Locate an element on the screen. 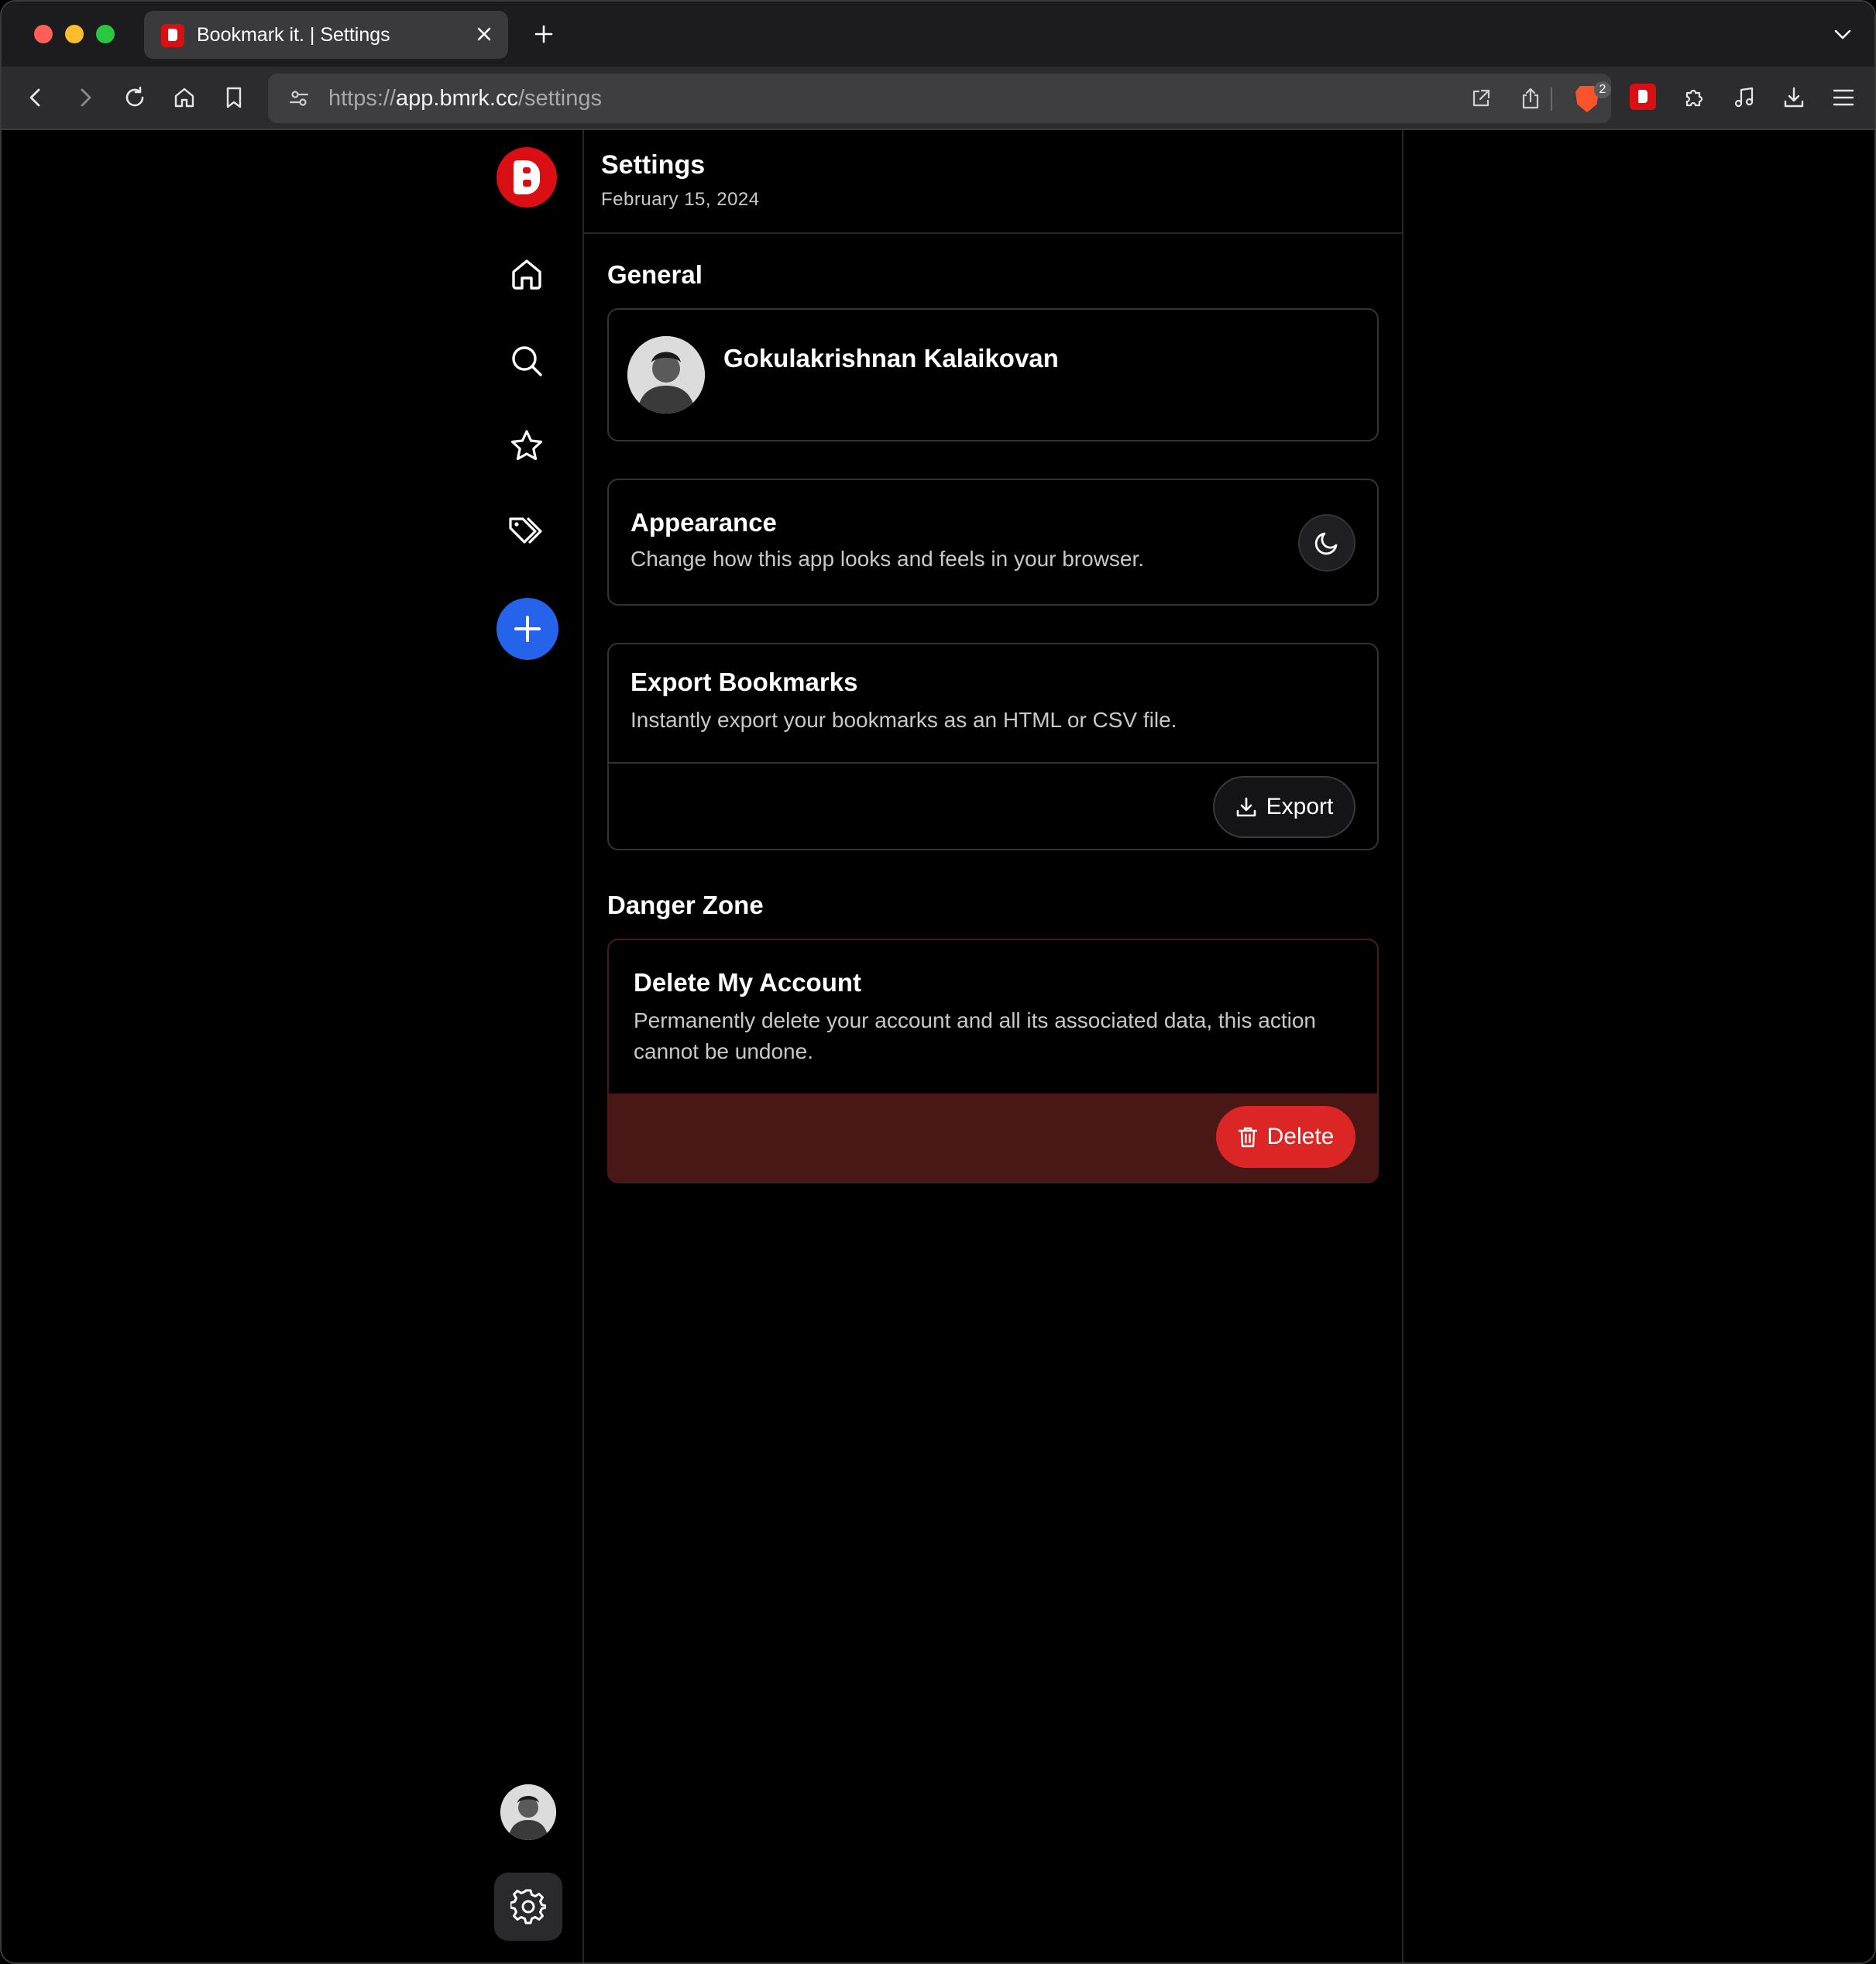 Image resolution: width=1876 pixels, height=1964 pixels. share-icon is located at coordinates (1530, 98).